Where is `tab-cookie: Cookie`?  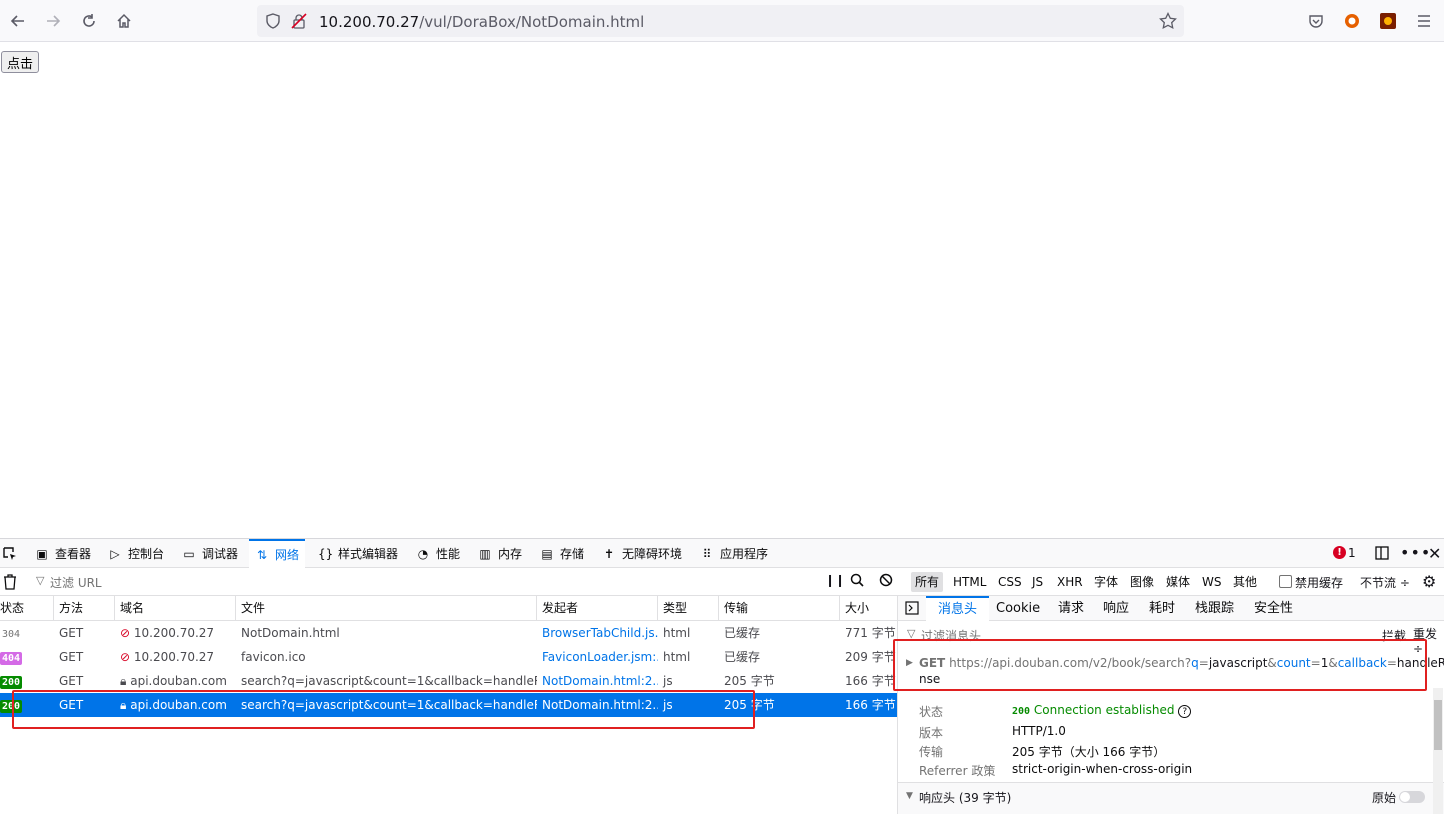
tab-cookie: Cookie is located at coordinates (1018, 608).